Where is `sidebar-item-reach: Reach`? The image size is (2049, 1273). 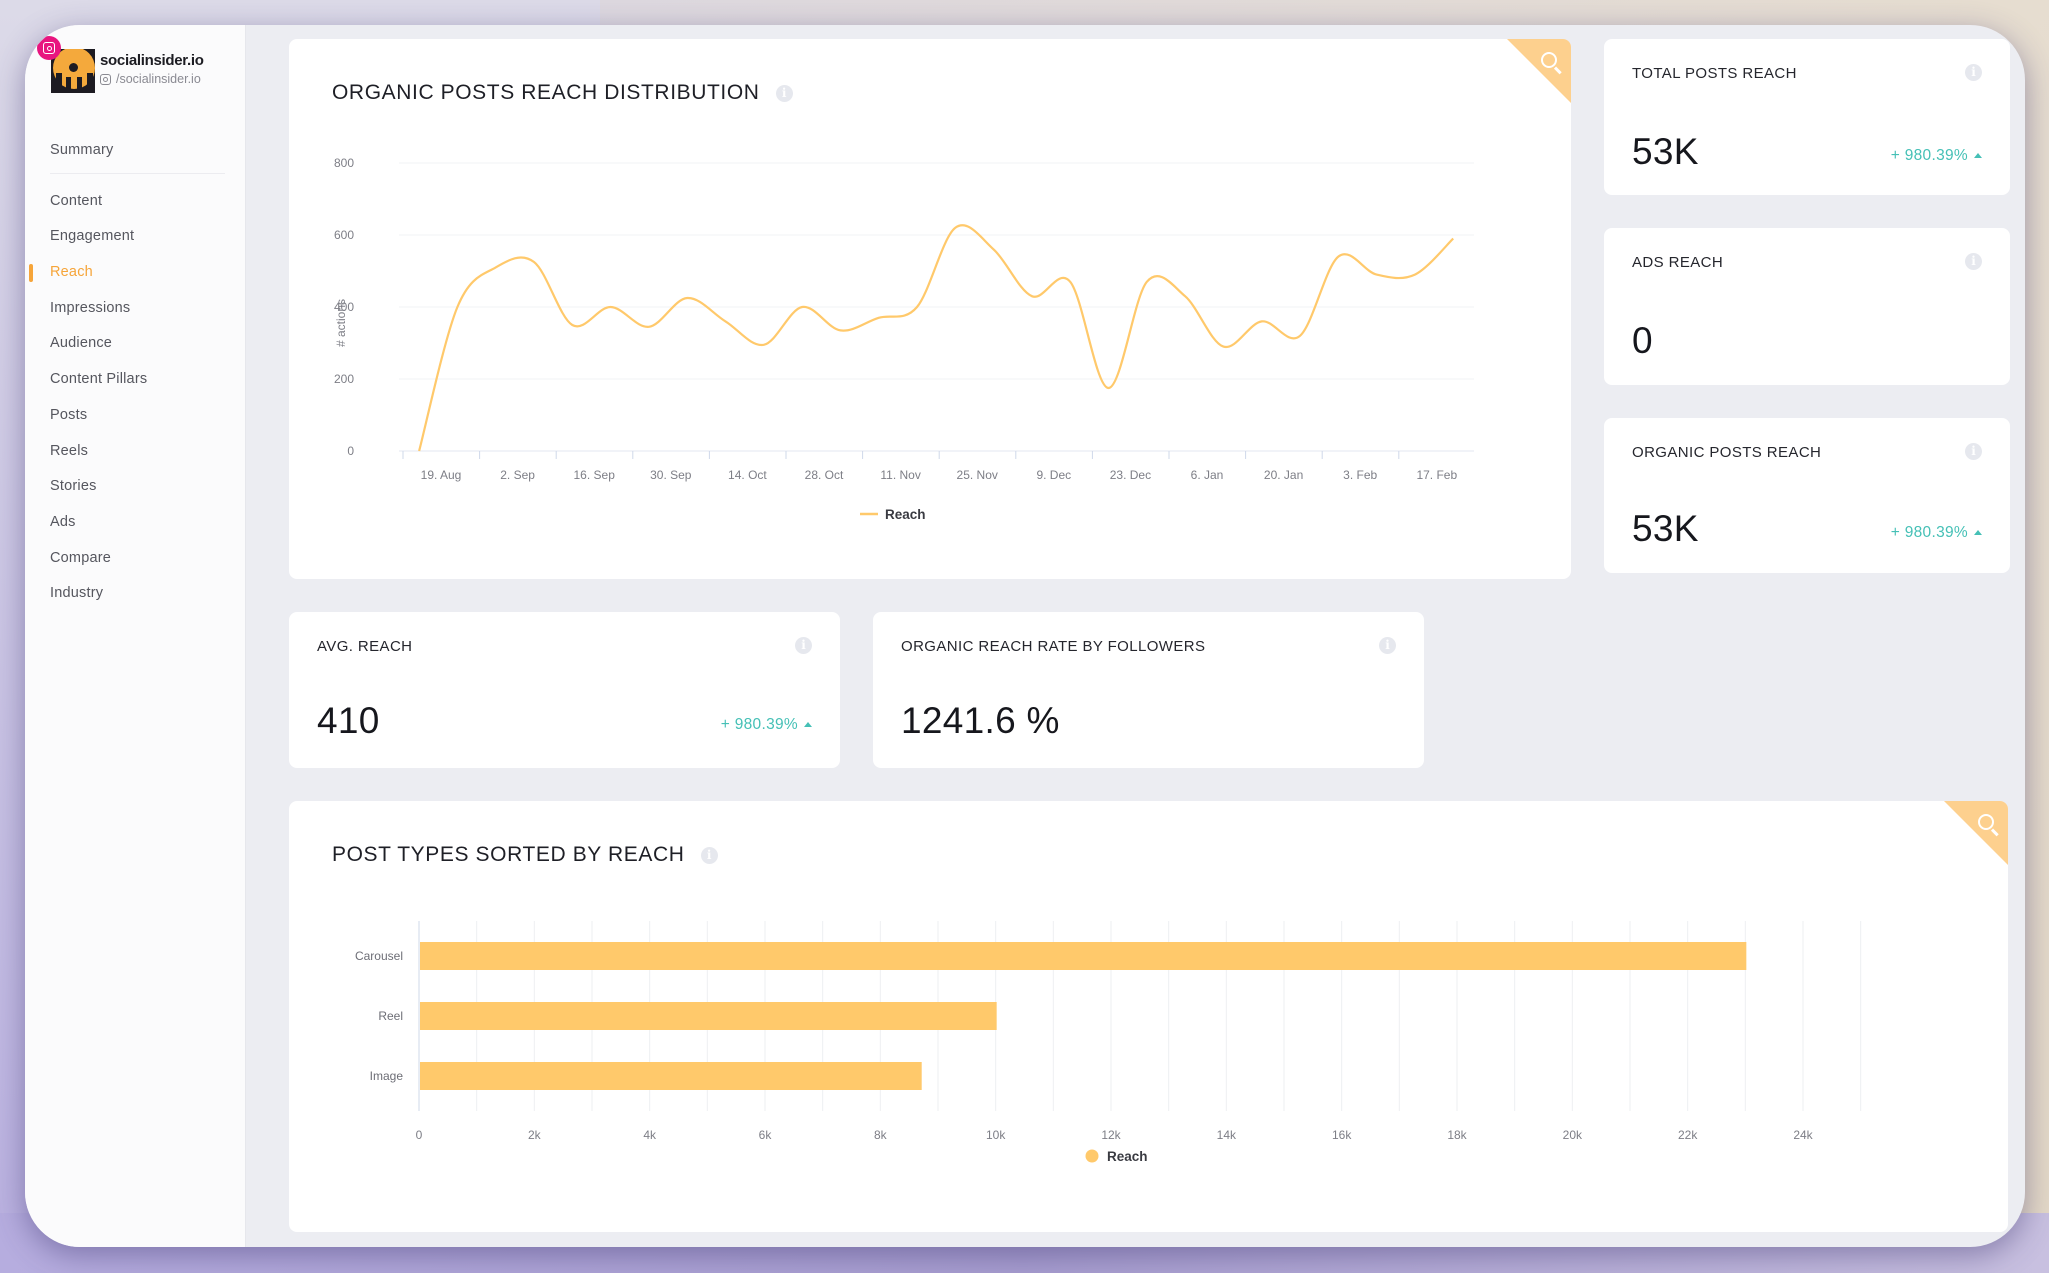 sidebar-item-reach: Reach is located at coordinates (135, 273).